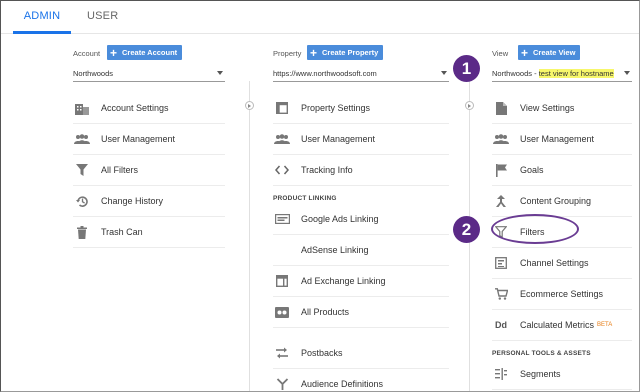  I want to click on building-icon, so click(82, 108).